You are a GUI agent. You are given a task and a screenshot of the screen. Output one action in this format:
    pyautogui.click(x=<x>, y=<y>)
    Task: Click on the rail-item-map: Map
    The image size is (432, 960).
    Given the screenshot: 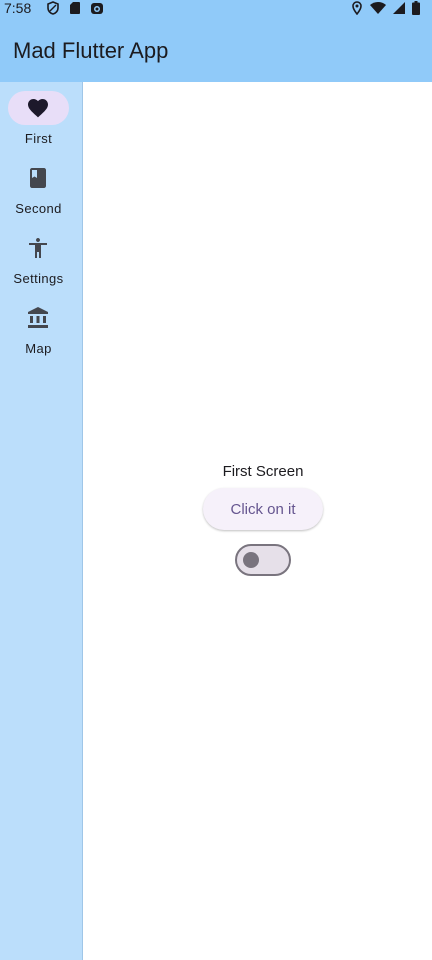 What is the action you would take?
    pyautogui.click(x=38, y=324)
    